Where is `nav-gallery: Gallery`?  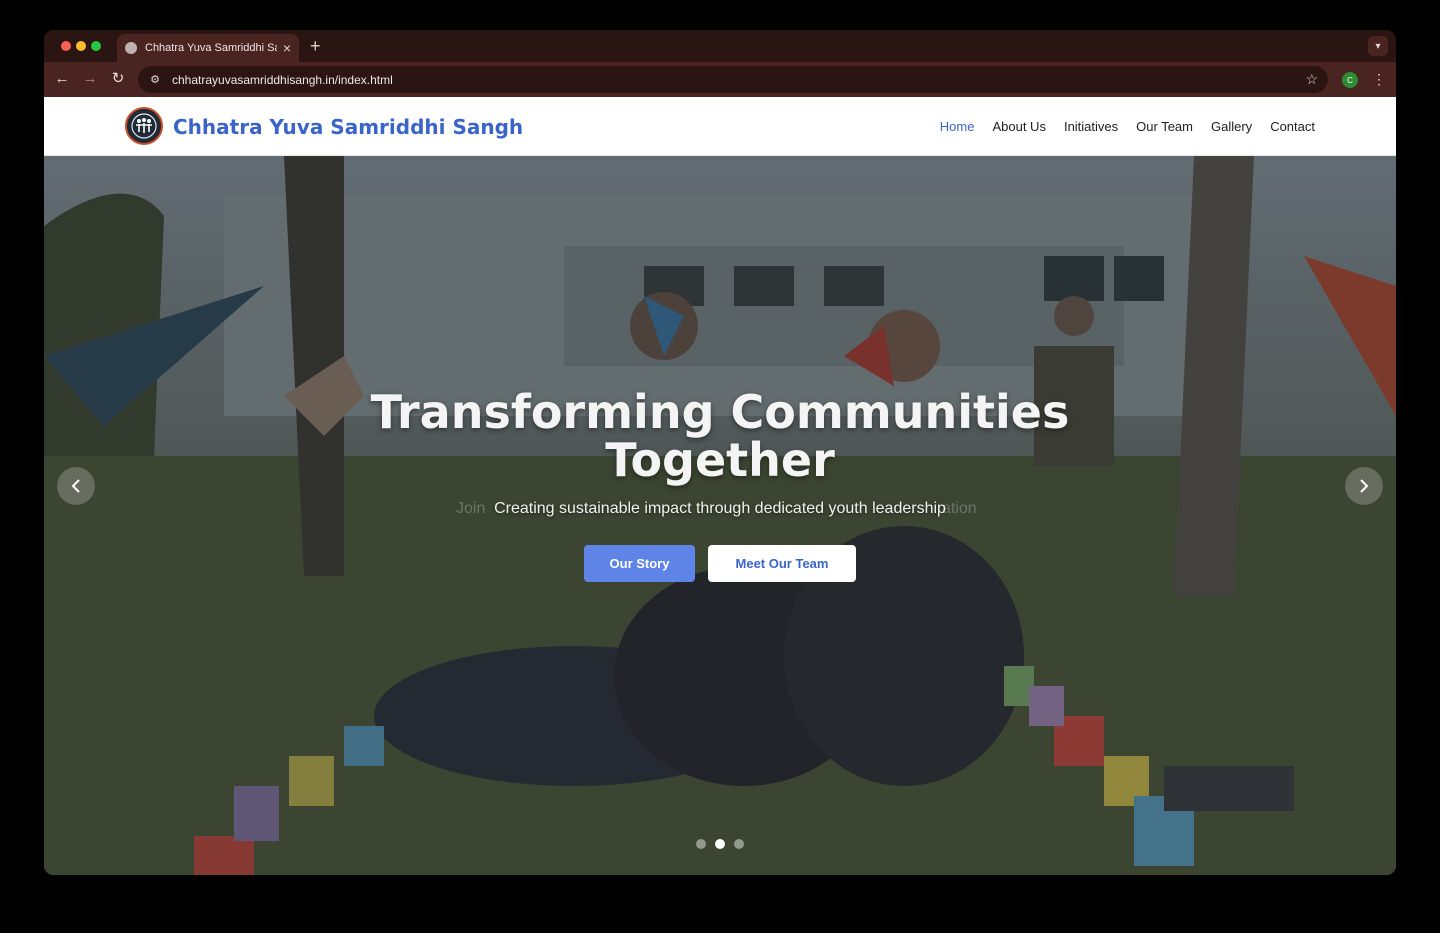 nav-gallery: Gallery is located at coordinates (1231, 126).